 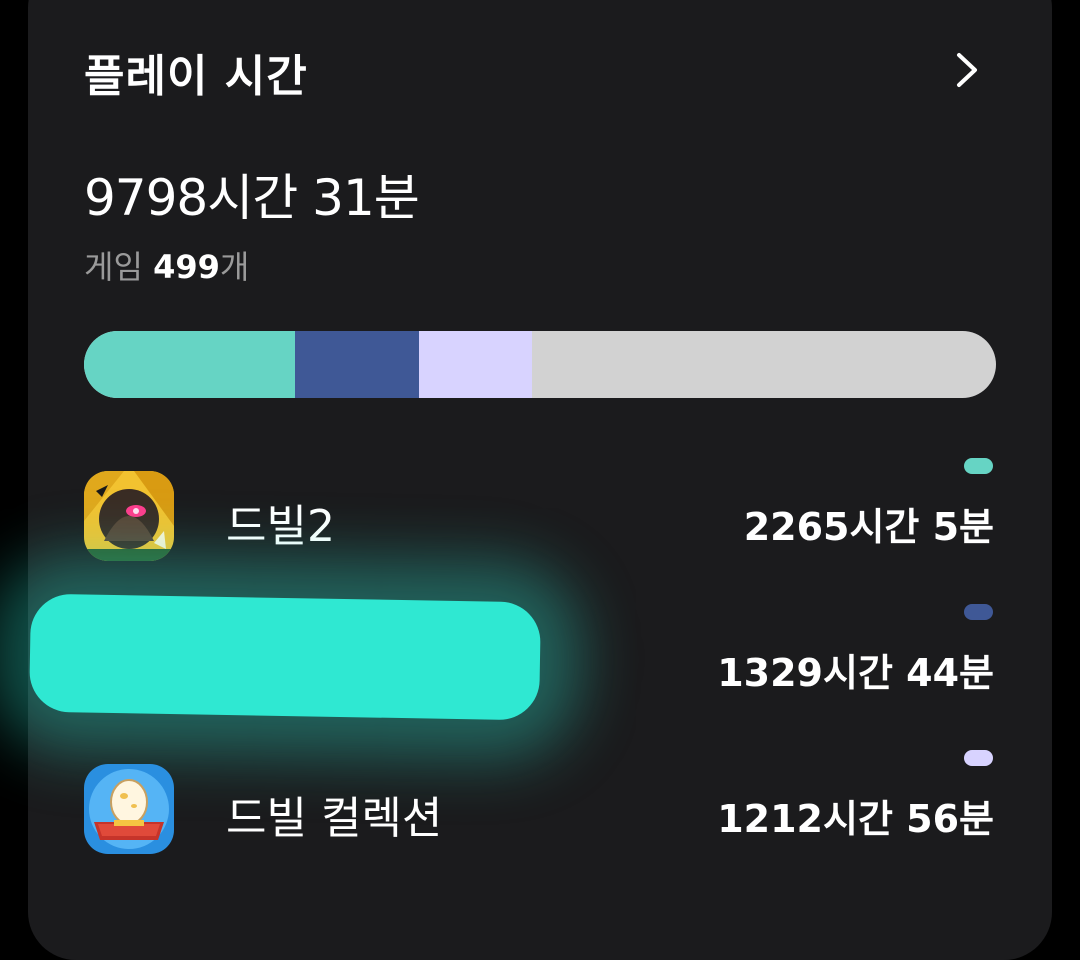 What do you see at coordinates (186, 267) in the screenshot?
I see `game-count-value: 499` at bounding box center [186, 267].